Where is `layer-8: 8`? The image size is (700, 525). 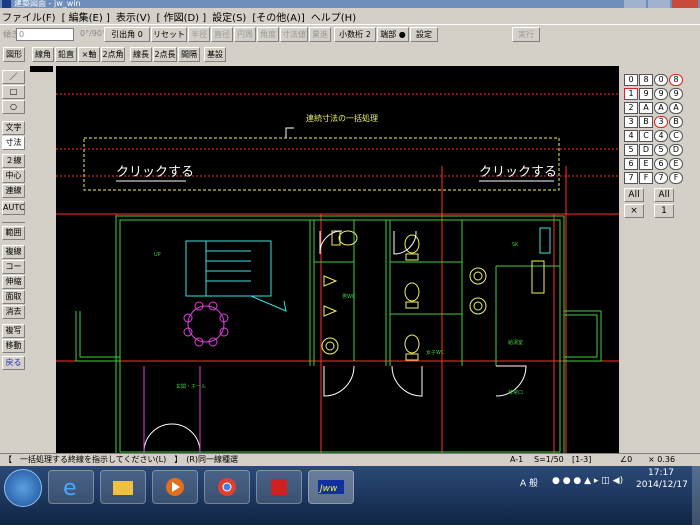 layer-8: 8 is located at coordinates (646, 80).